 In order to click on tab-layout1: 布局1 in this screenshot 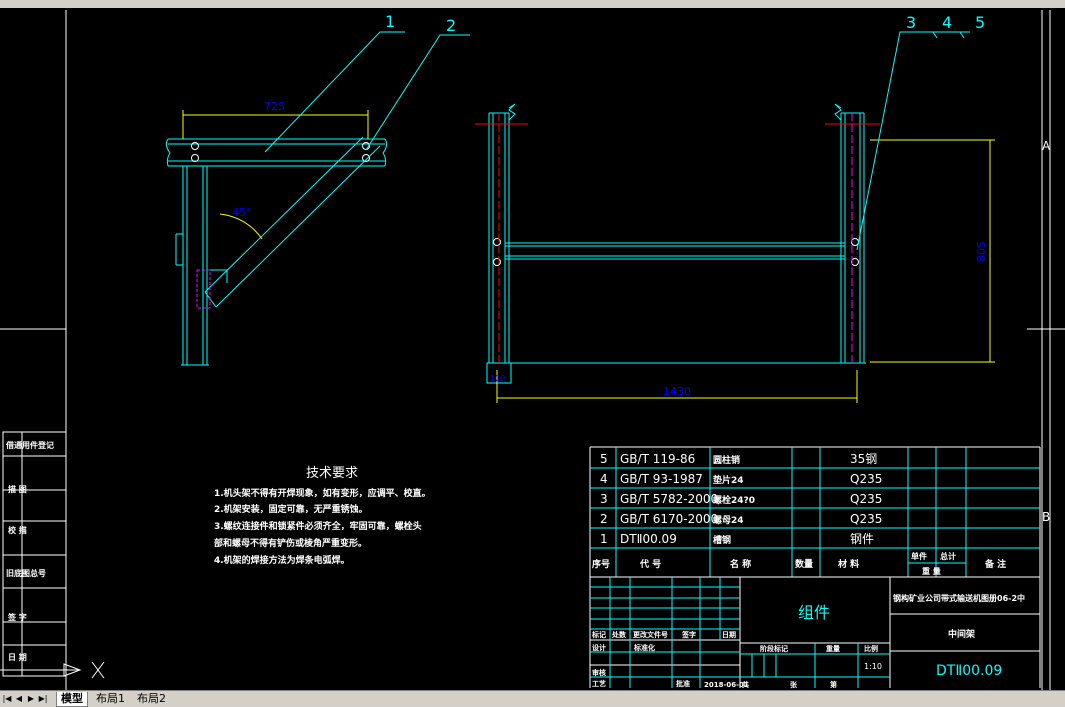, I will do `click(110, 699)`.